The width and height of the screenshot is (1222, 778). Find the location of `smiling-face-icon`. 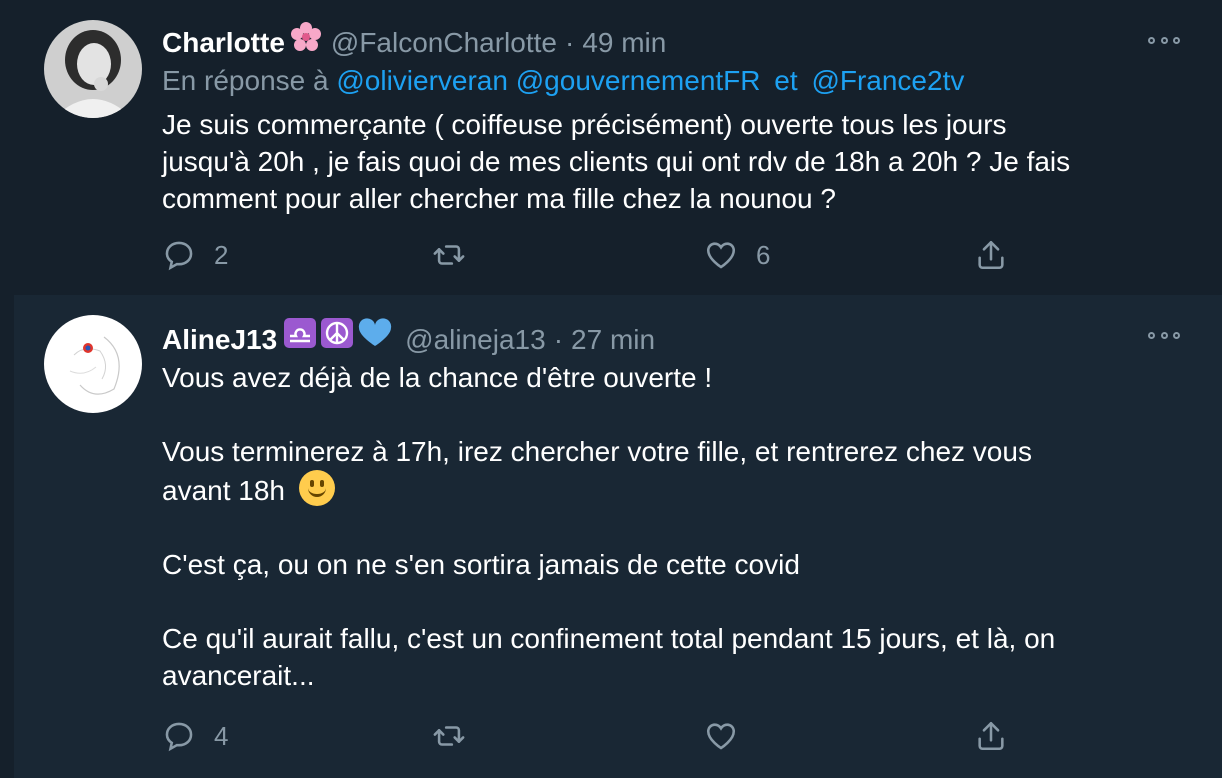

smiling-face-icon is located at coordinates (316, 488).